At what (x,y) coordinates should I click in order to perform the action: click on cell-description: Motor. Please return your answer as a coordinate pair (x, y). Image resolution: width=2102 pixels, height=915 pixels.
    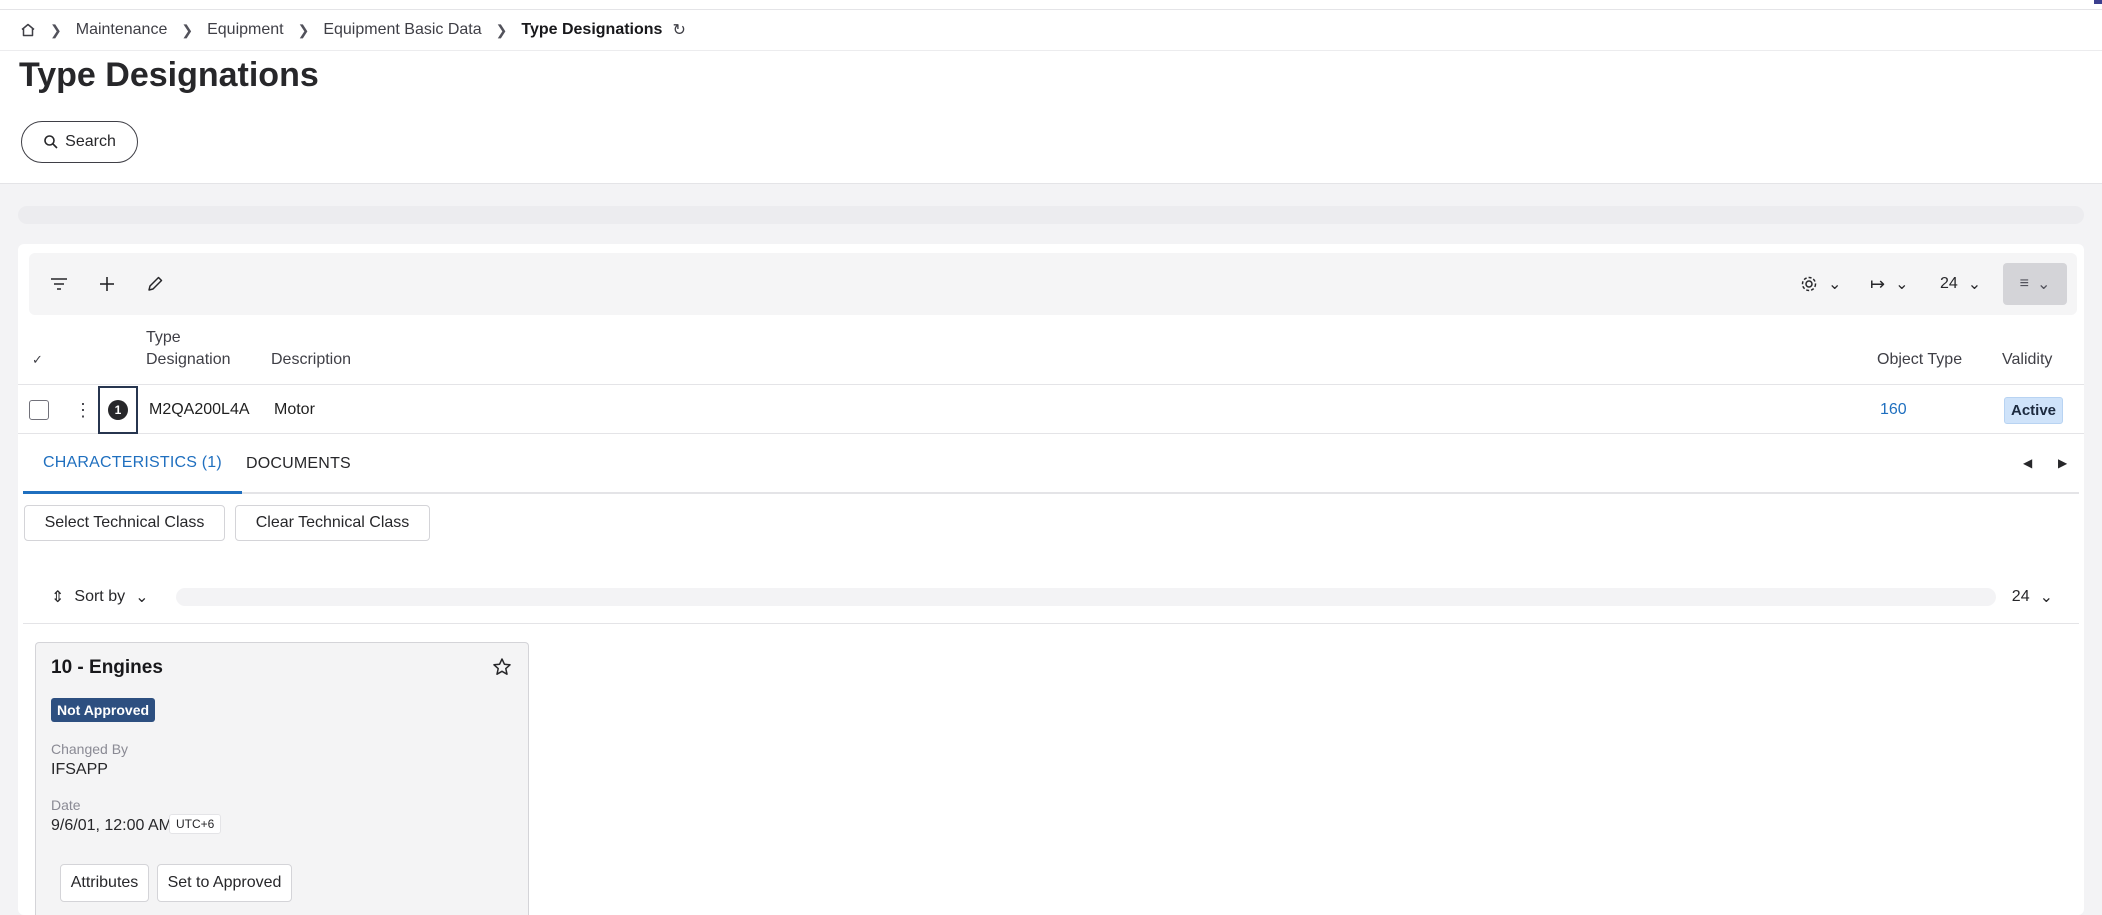
    Looking at the image, I should click on (294, 409).